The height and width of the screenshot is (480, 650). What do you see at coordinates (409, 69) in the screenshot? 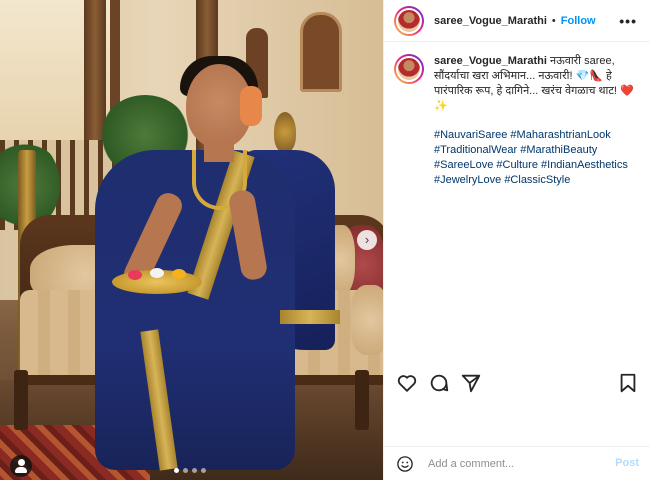
I see `caption-avatar` at bounding box center [409, 69].